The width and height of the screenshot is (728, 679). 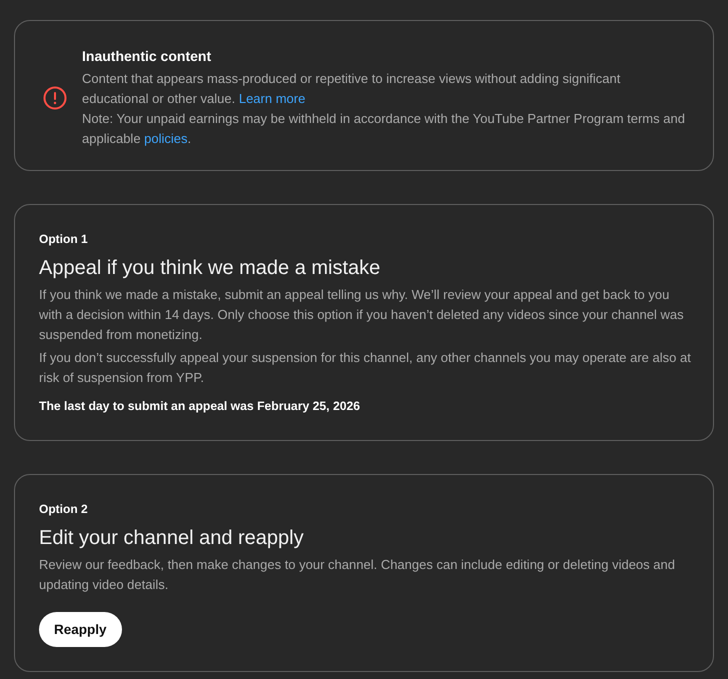 What do you see at coordinates (166, 138) in the screenshot?
I see `policies-link: policies` at bounding box center [166, 138].